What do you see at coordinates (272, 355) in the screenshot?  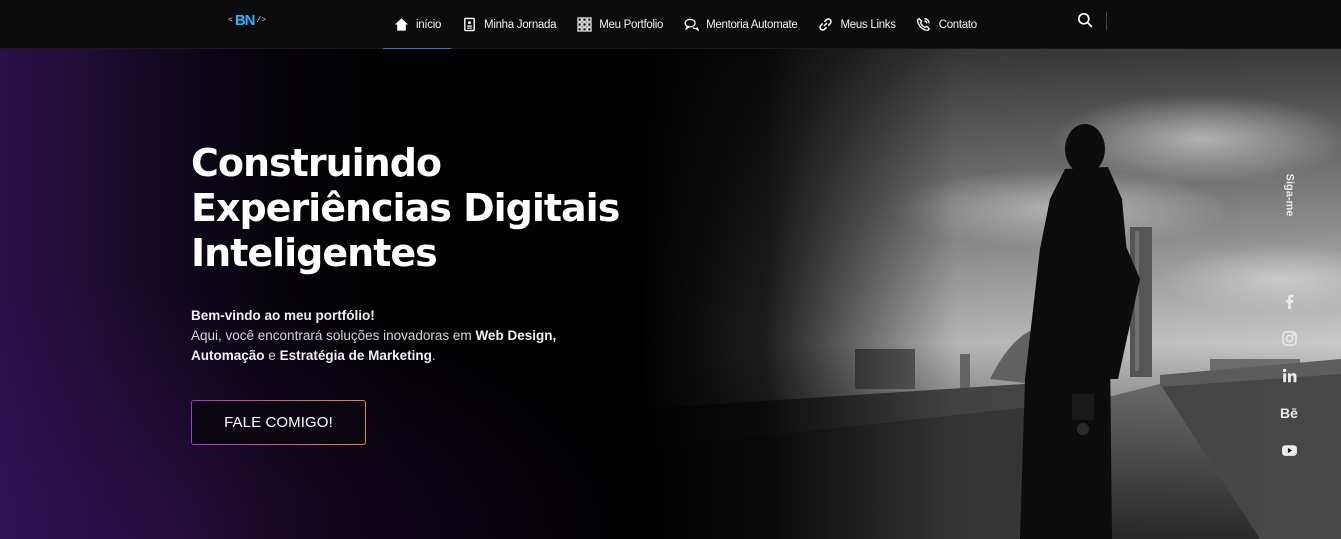 I see `intro-and: e` at bounding box center [272, 355].